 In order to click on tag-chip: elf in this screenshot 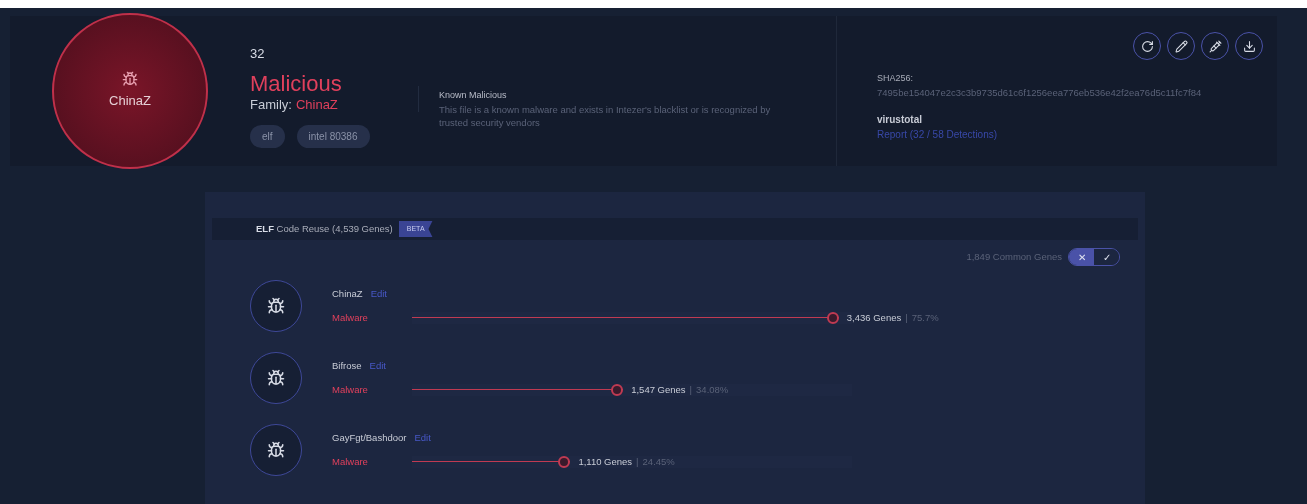, I will do `click(267, 137)`.